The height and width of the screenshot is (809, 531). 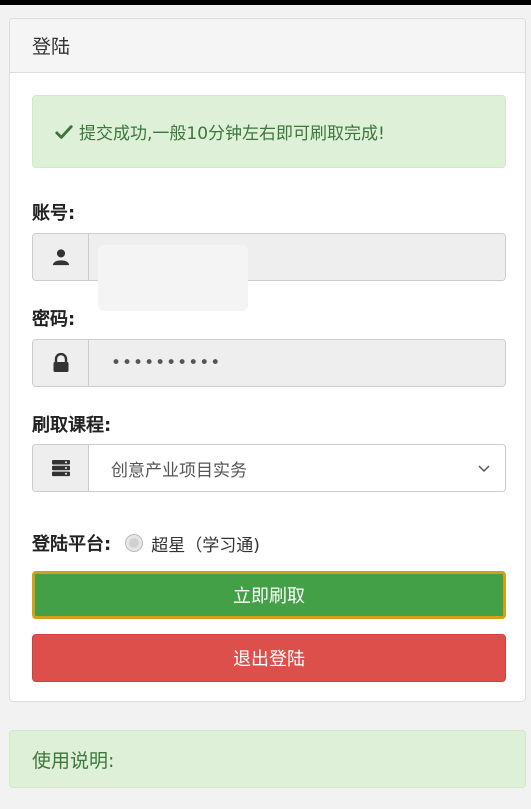 I want to click on panel-title: 登陆, so click(x=267, y=46).